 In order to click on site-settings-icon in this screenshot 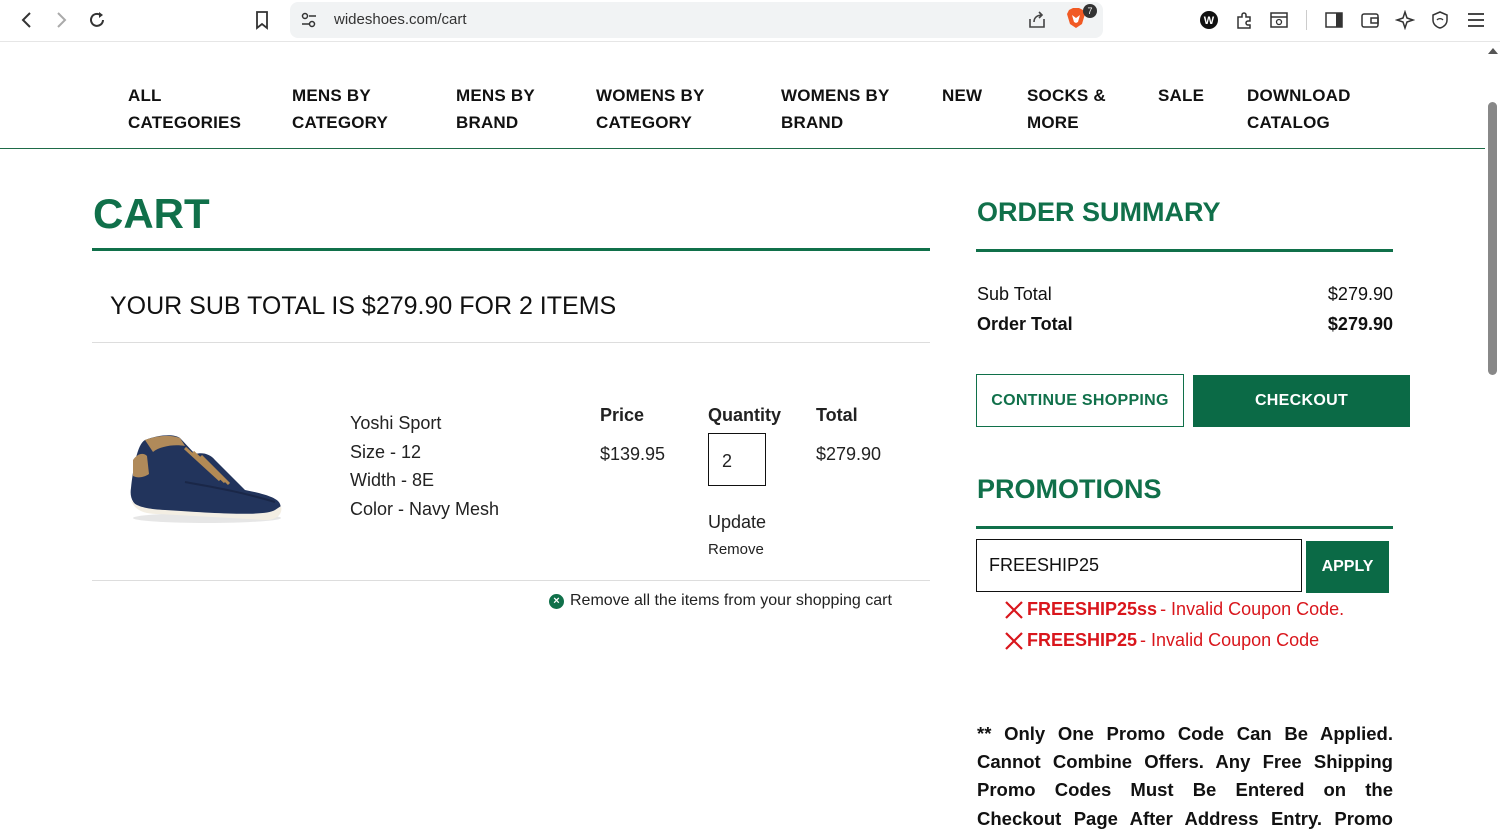, I will do `click(309, 20)`.